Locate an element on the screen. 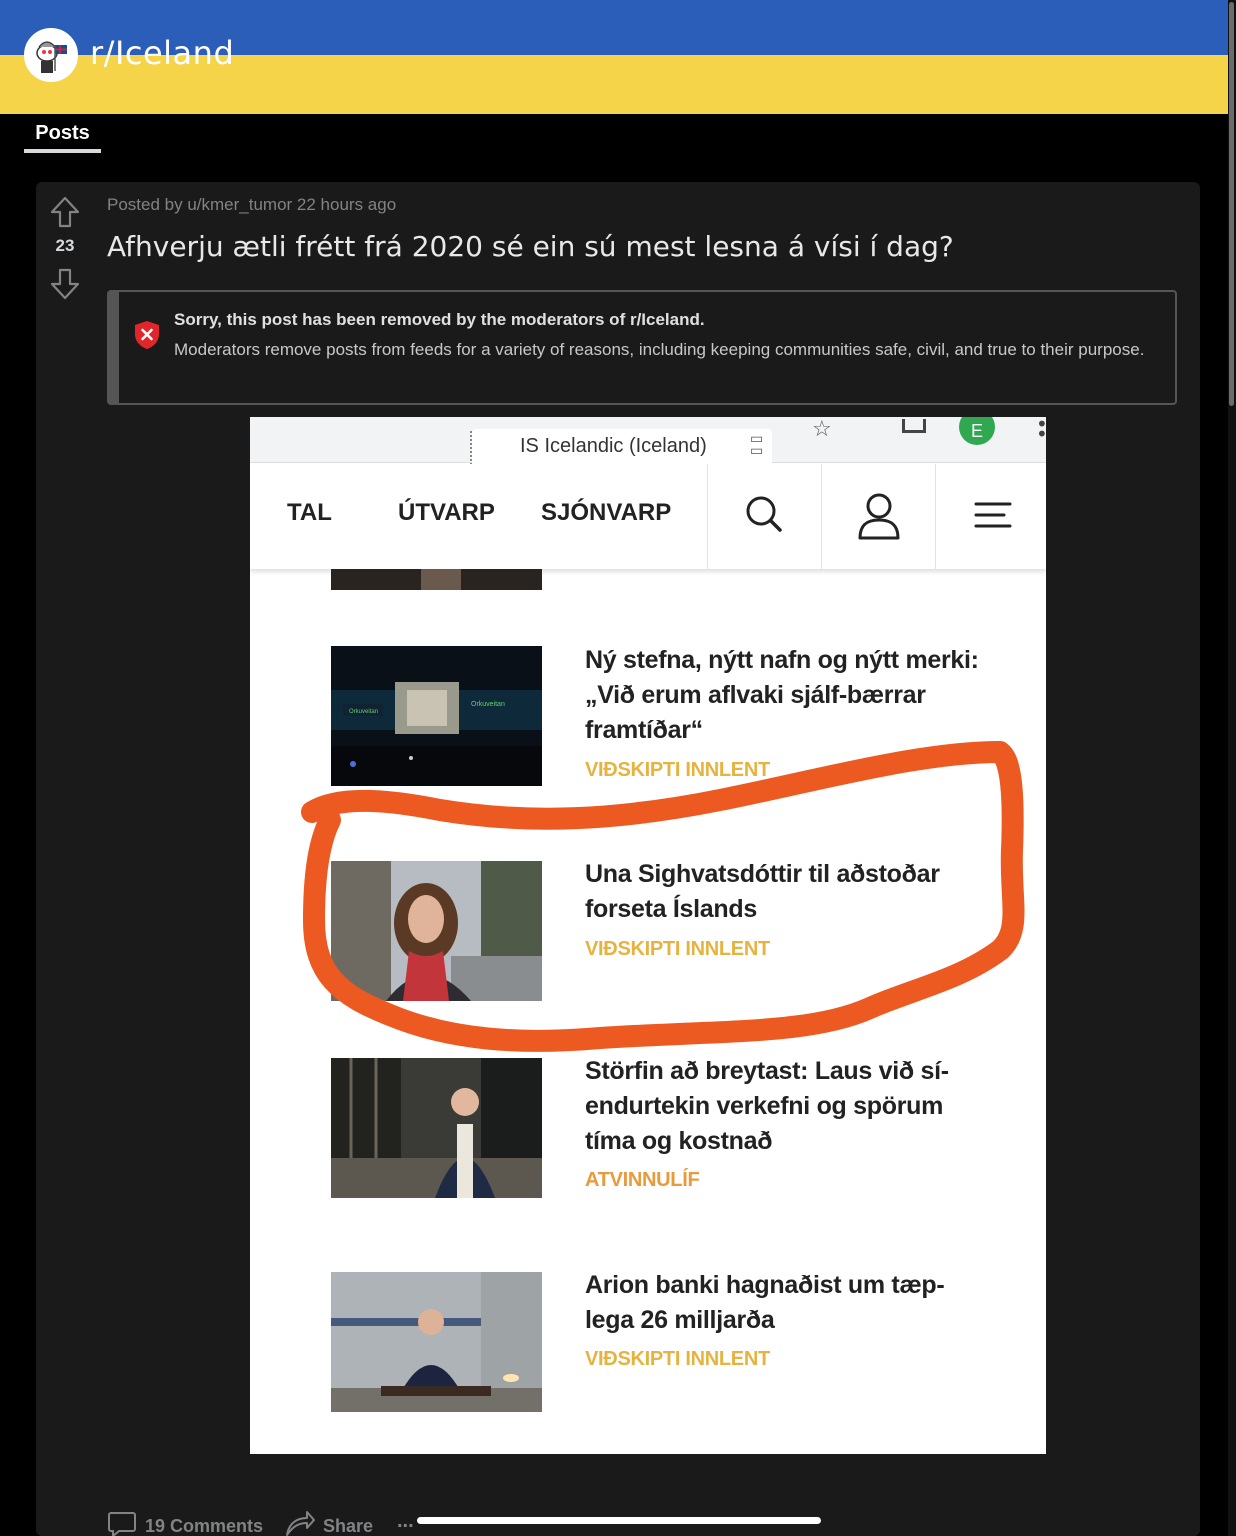 Image resolution: width=1236 pixels, height=1536 pixels. shield-x-icon is located at coordinates (147, 335).